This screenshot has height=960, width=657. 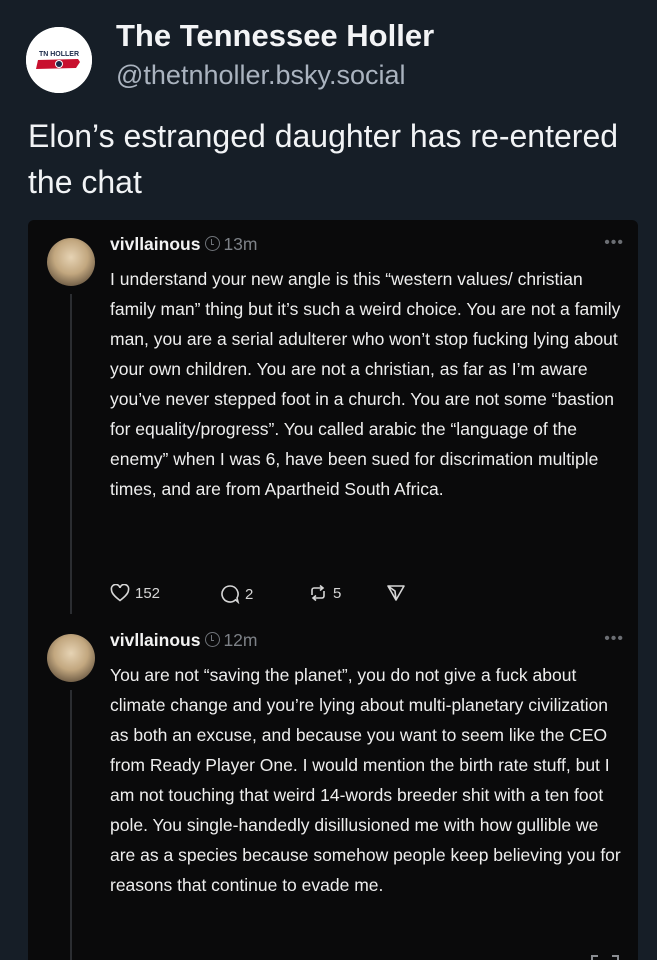 I want to click on heart-icon, so click(x=120, y=593).